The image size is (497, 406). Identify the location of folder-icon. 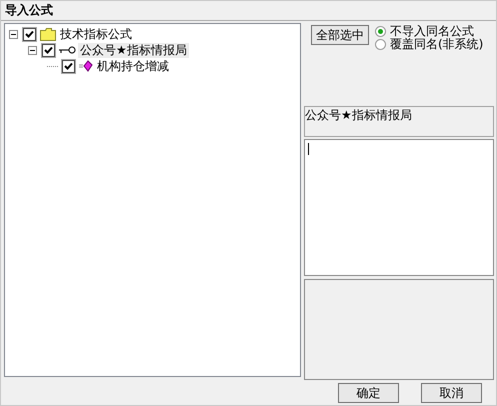
(48, 34).